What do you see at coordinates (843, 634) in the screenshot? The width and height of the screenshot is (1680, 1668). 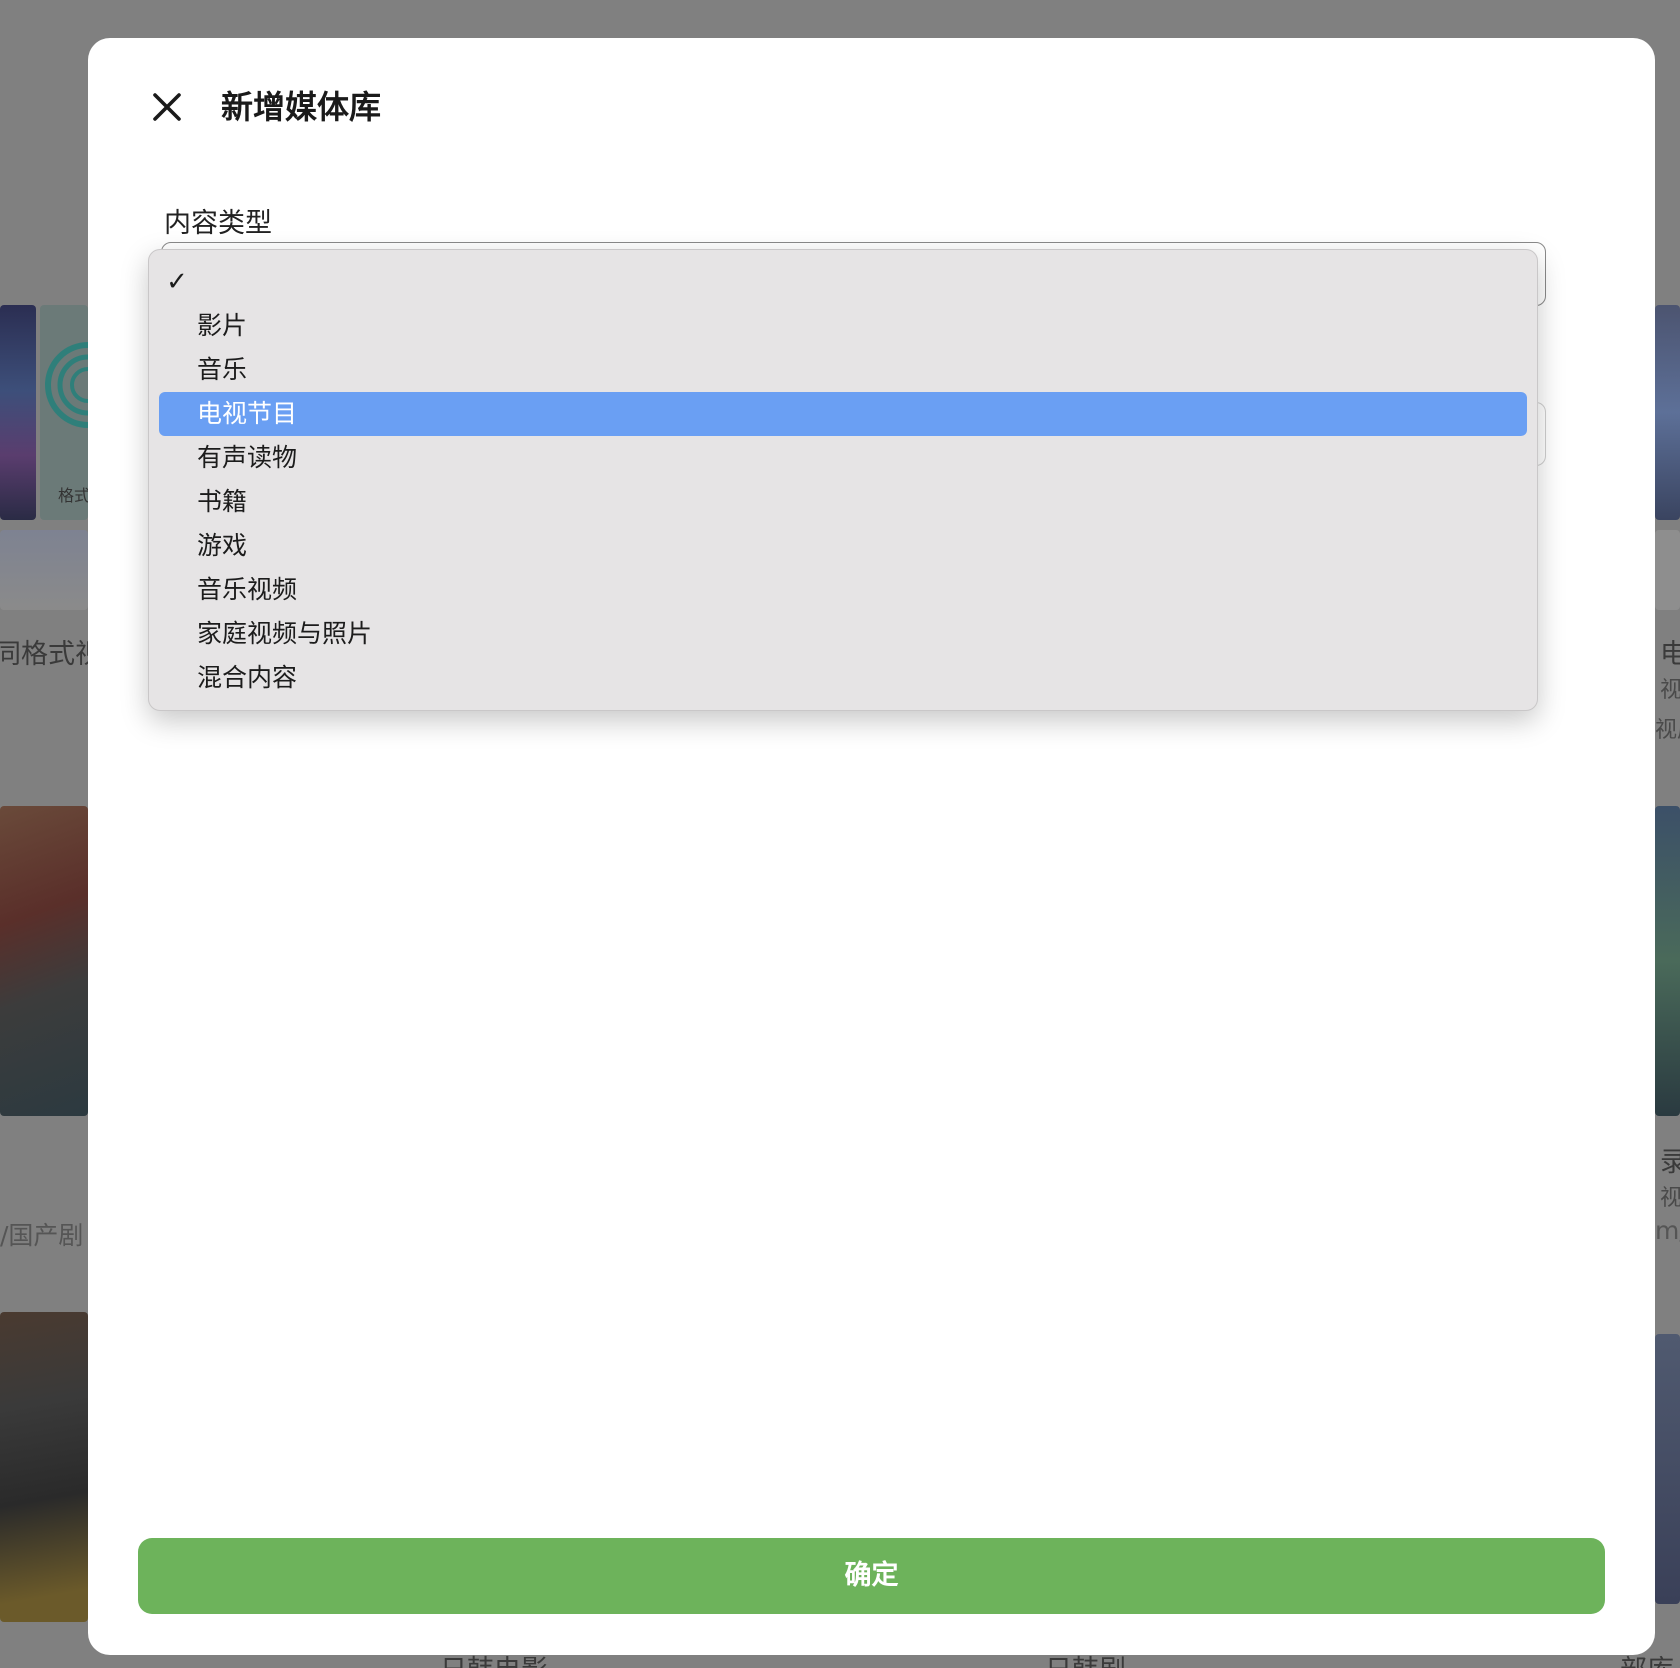 I see `dropdown-option-home-videos-photos: 家庭视频与照片` at bounding box center [843, 634].